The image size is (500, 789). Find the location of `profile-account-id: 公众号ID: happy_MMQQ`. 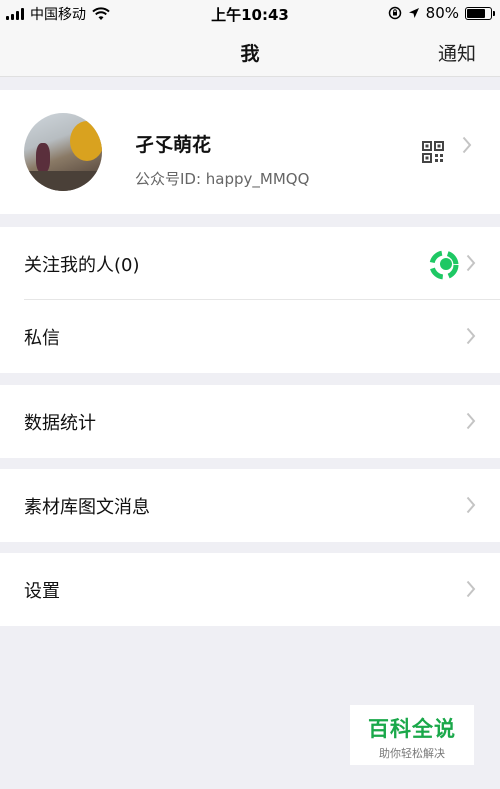

profile-account-id: 公众号ID: happy_MMQQ is located at coordinates (222, 179).